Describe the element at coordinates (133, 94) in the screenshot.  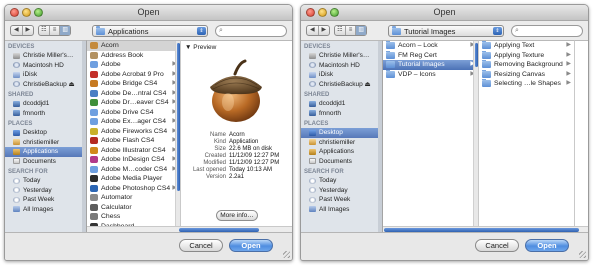
I see `list-item: Adobe De…ntral CS4▶` at that location.